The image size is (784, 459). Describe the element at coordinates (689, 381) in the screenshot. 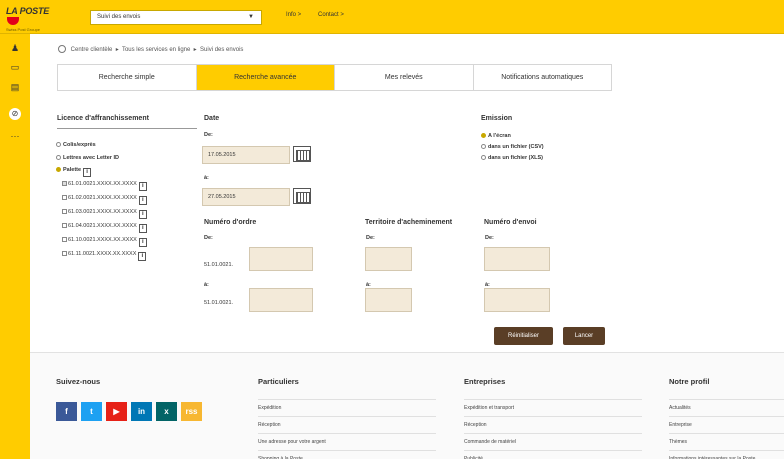

I see `profil-heading: Notre profil` at that location.